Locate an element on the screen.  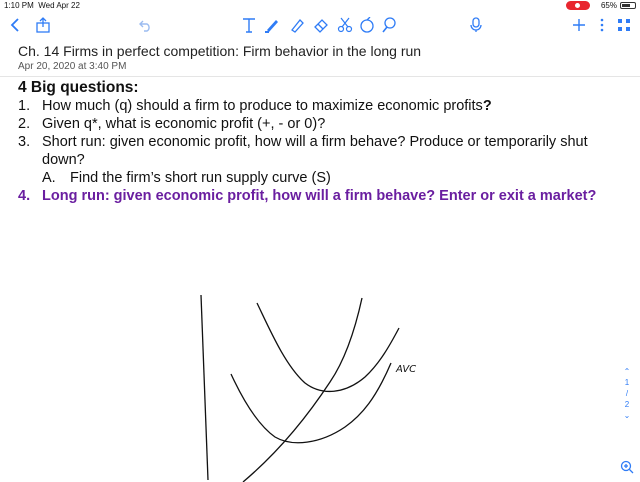
mc-curve-stroke is located at coordinates (302, 389).